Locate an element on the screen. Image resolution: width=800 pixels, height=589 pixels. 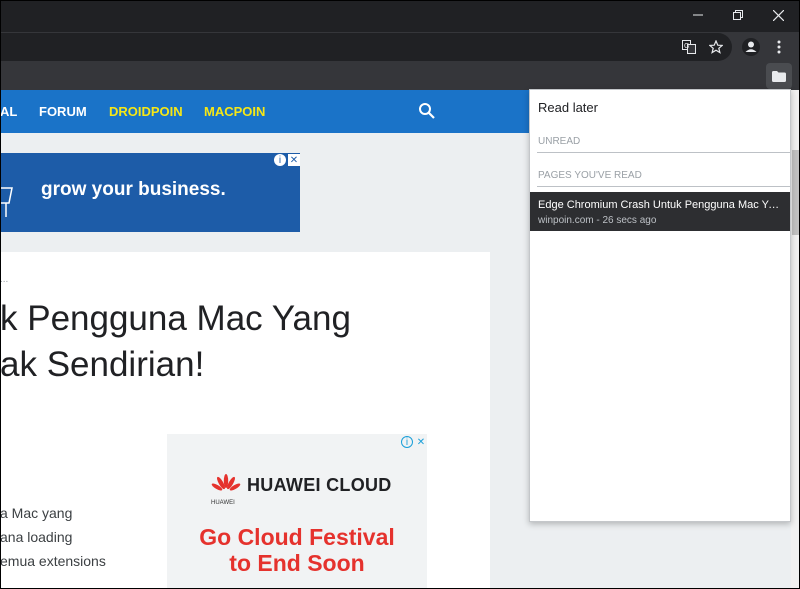
folder-icon is located at coordinates (779, 76).